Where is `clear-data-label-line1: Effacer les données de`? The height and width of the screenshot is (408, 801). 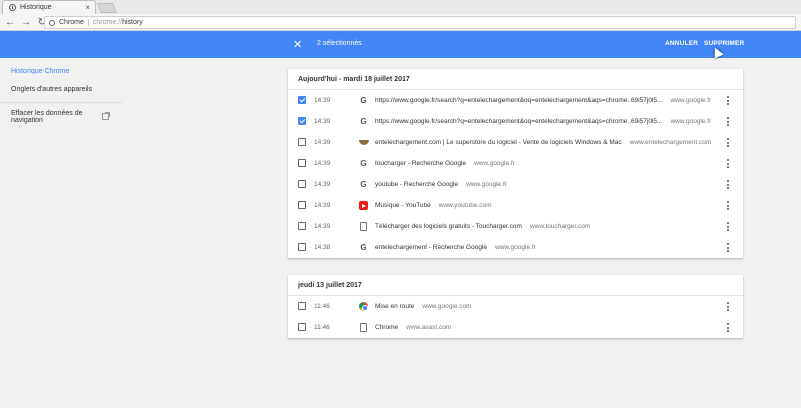
clear-data-label-line1: Effacer les données de is located at coordinates (47, 113).